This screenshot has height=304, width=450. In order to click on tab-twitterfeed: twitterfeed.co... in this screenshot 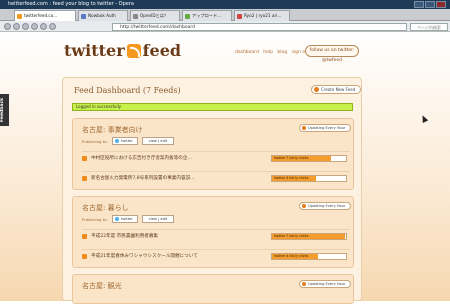, I will do `click(45, 15)`.